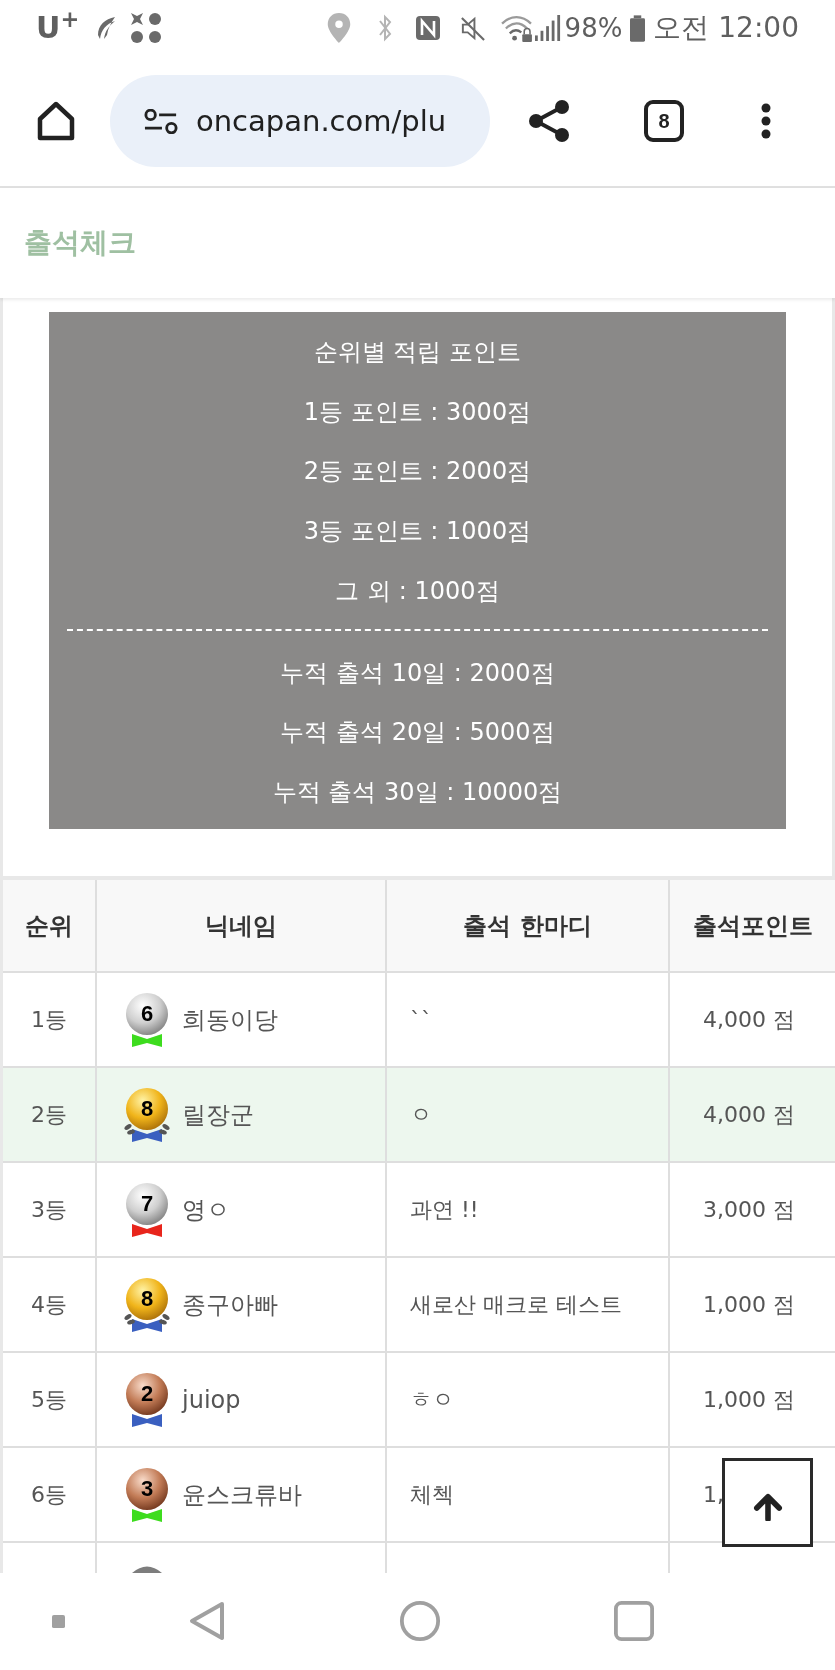 The width and height of the screenshot is (835, 1670). I want to click on streak-points-line: 누적 출석 30일 : 10000점, so click(417, 793).